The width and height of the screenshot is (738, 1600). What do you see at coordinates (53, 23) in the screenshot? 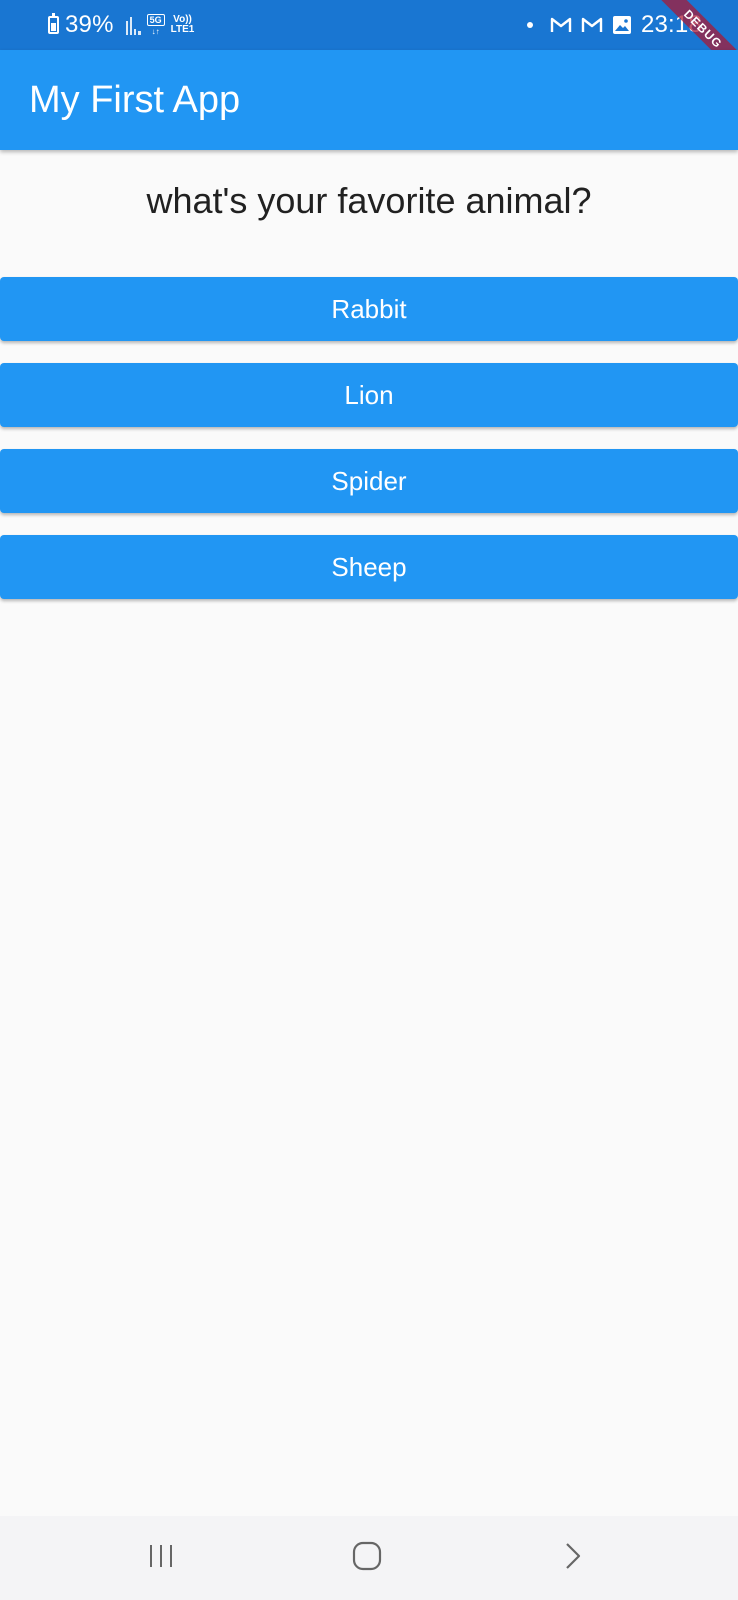
I see `battery-icon` at bounding box center [53, 23].